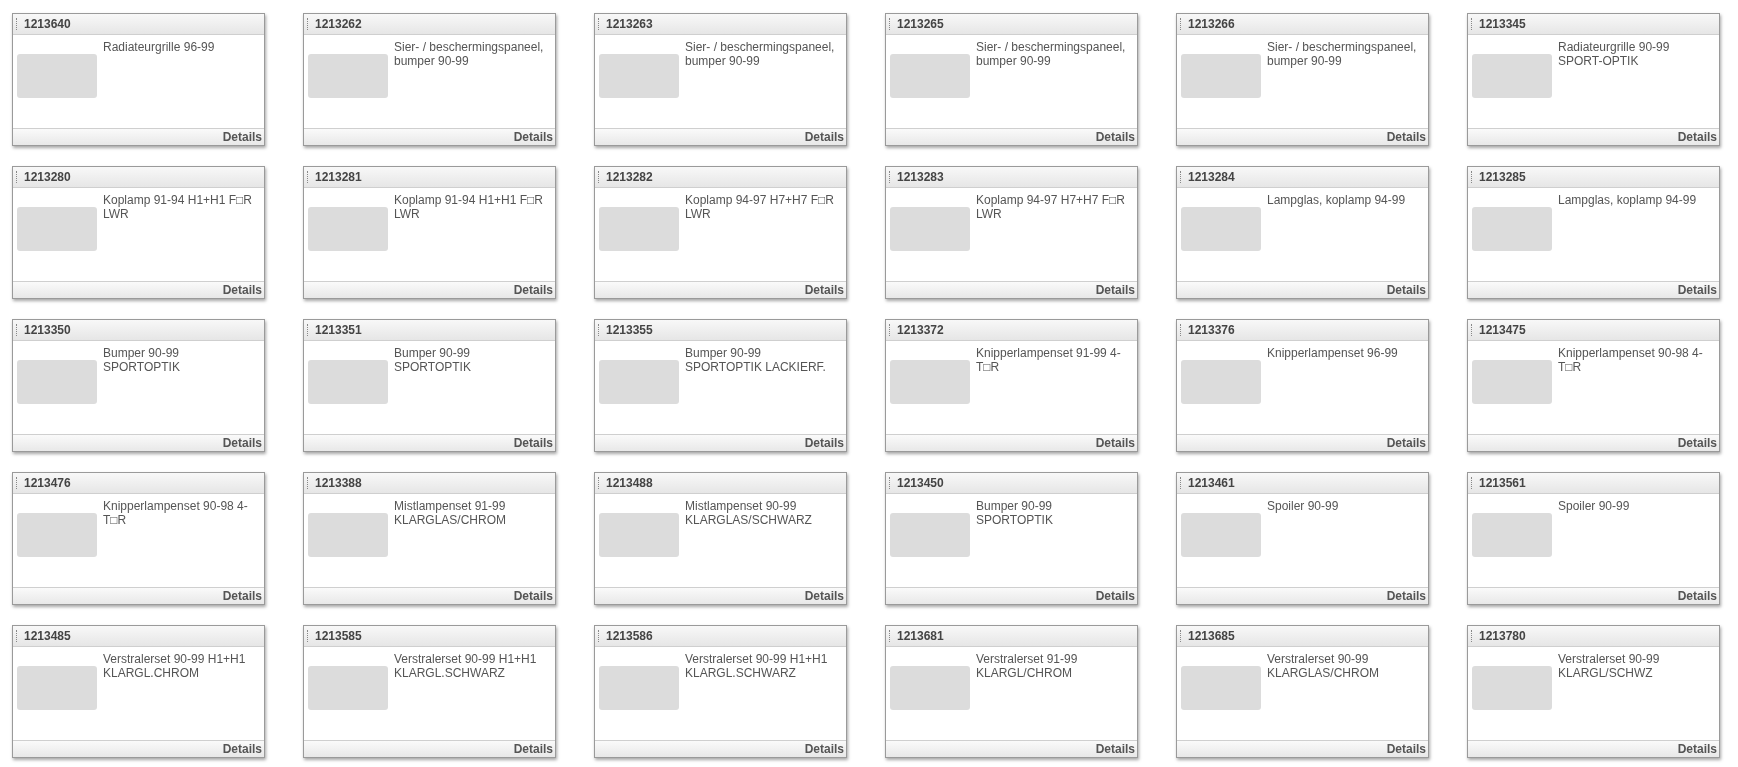  I want to click on product-number: 1213780, so click(1502, 636).